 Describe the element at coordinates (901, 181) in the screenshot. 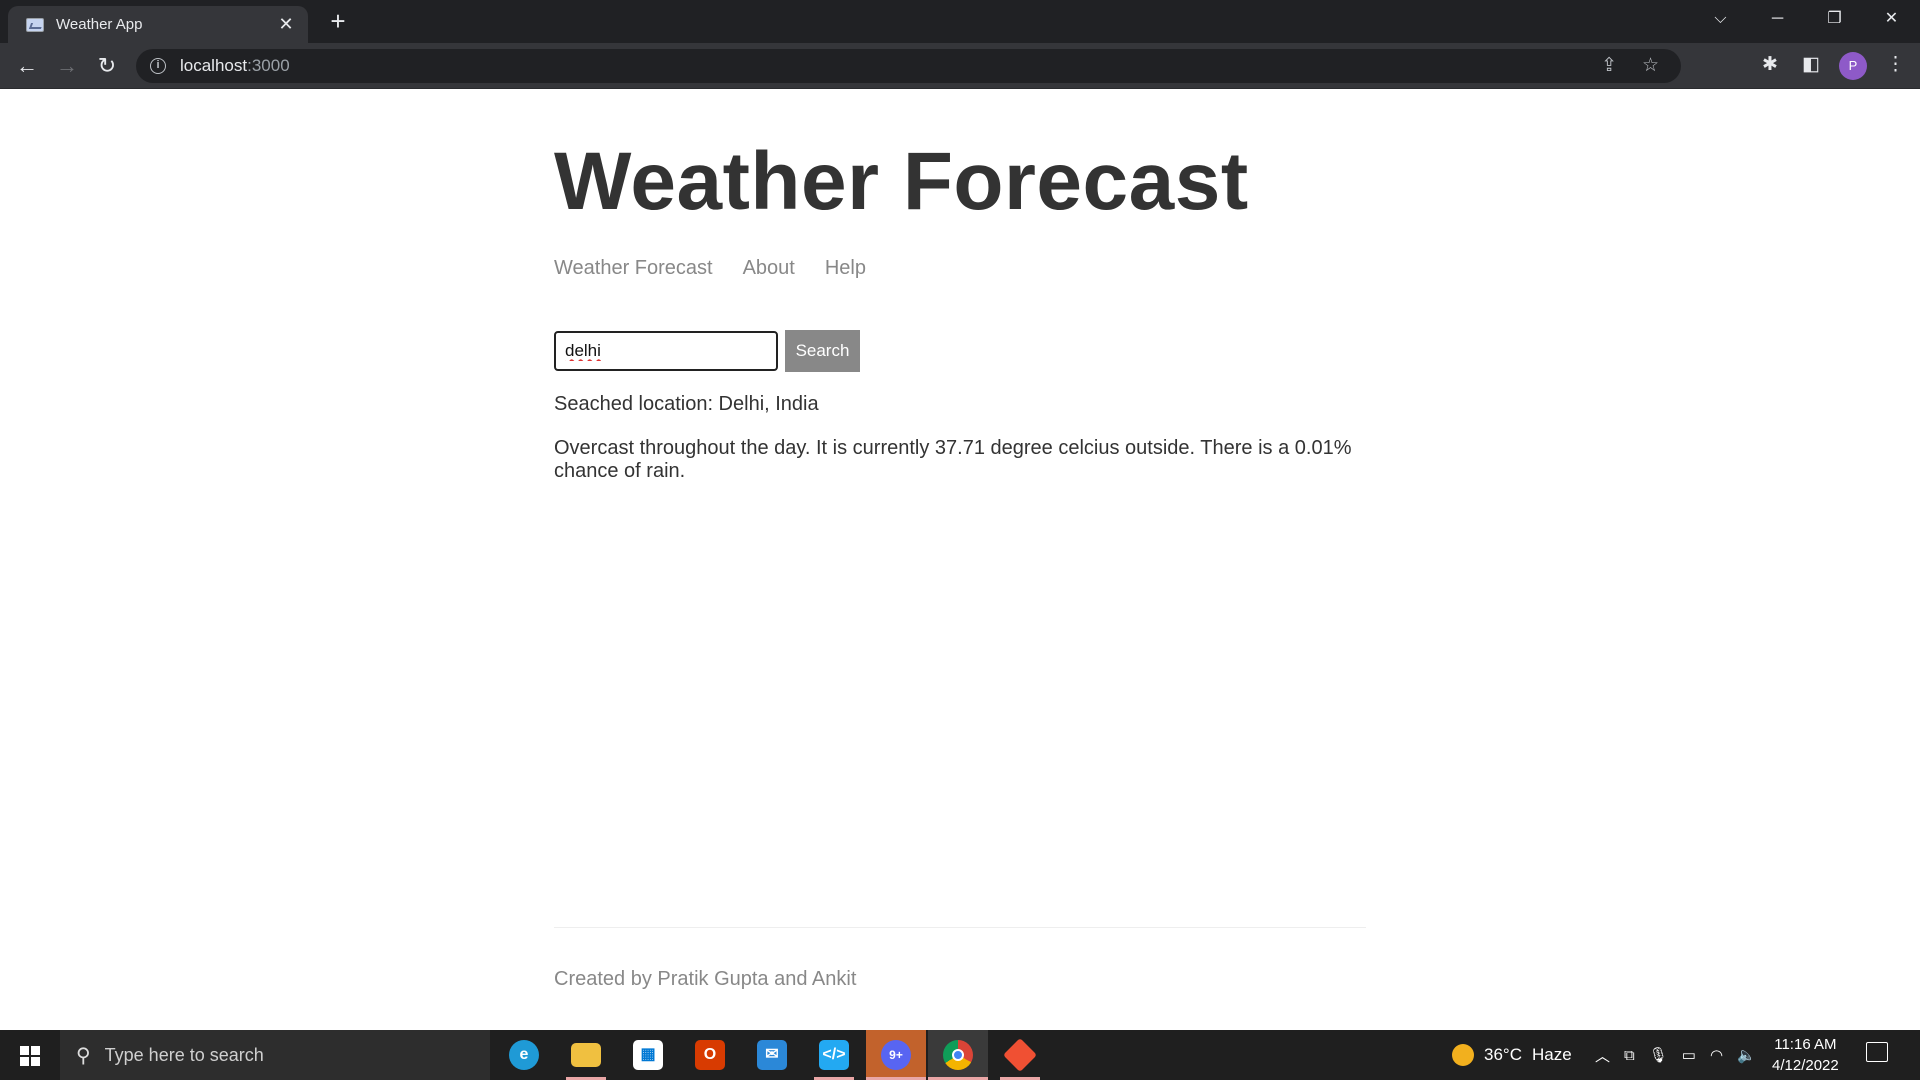

I see `page-title: Weather Forecast` at that location.